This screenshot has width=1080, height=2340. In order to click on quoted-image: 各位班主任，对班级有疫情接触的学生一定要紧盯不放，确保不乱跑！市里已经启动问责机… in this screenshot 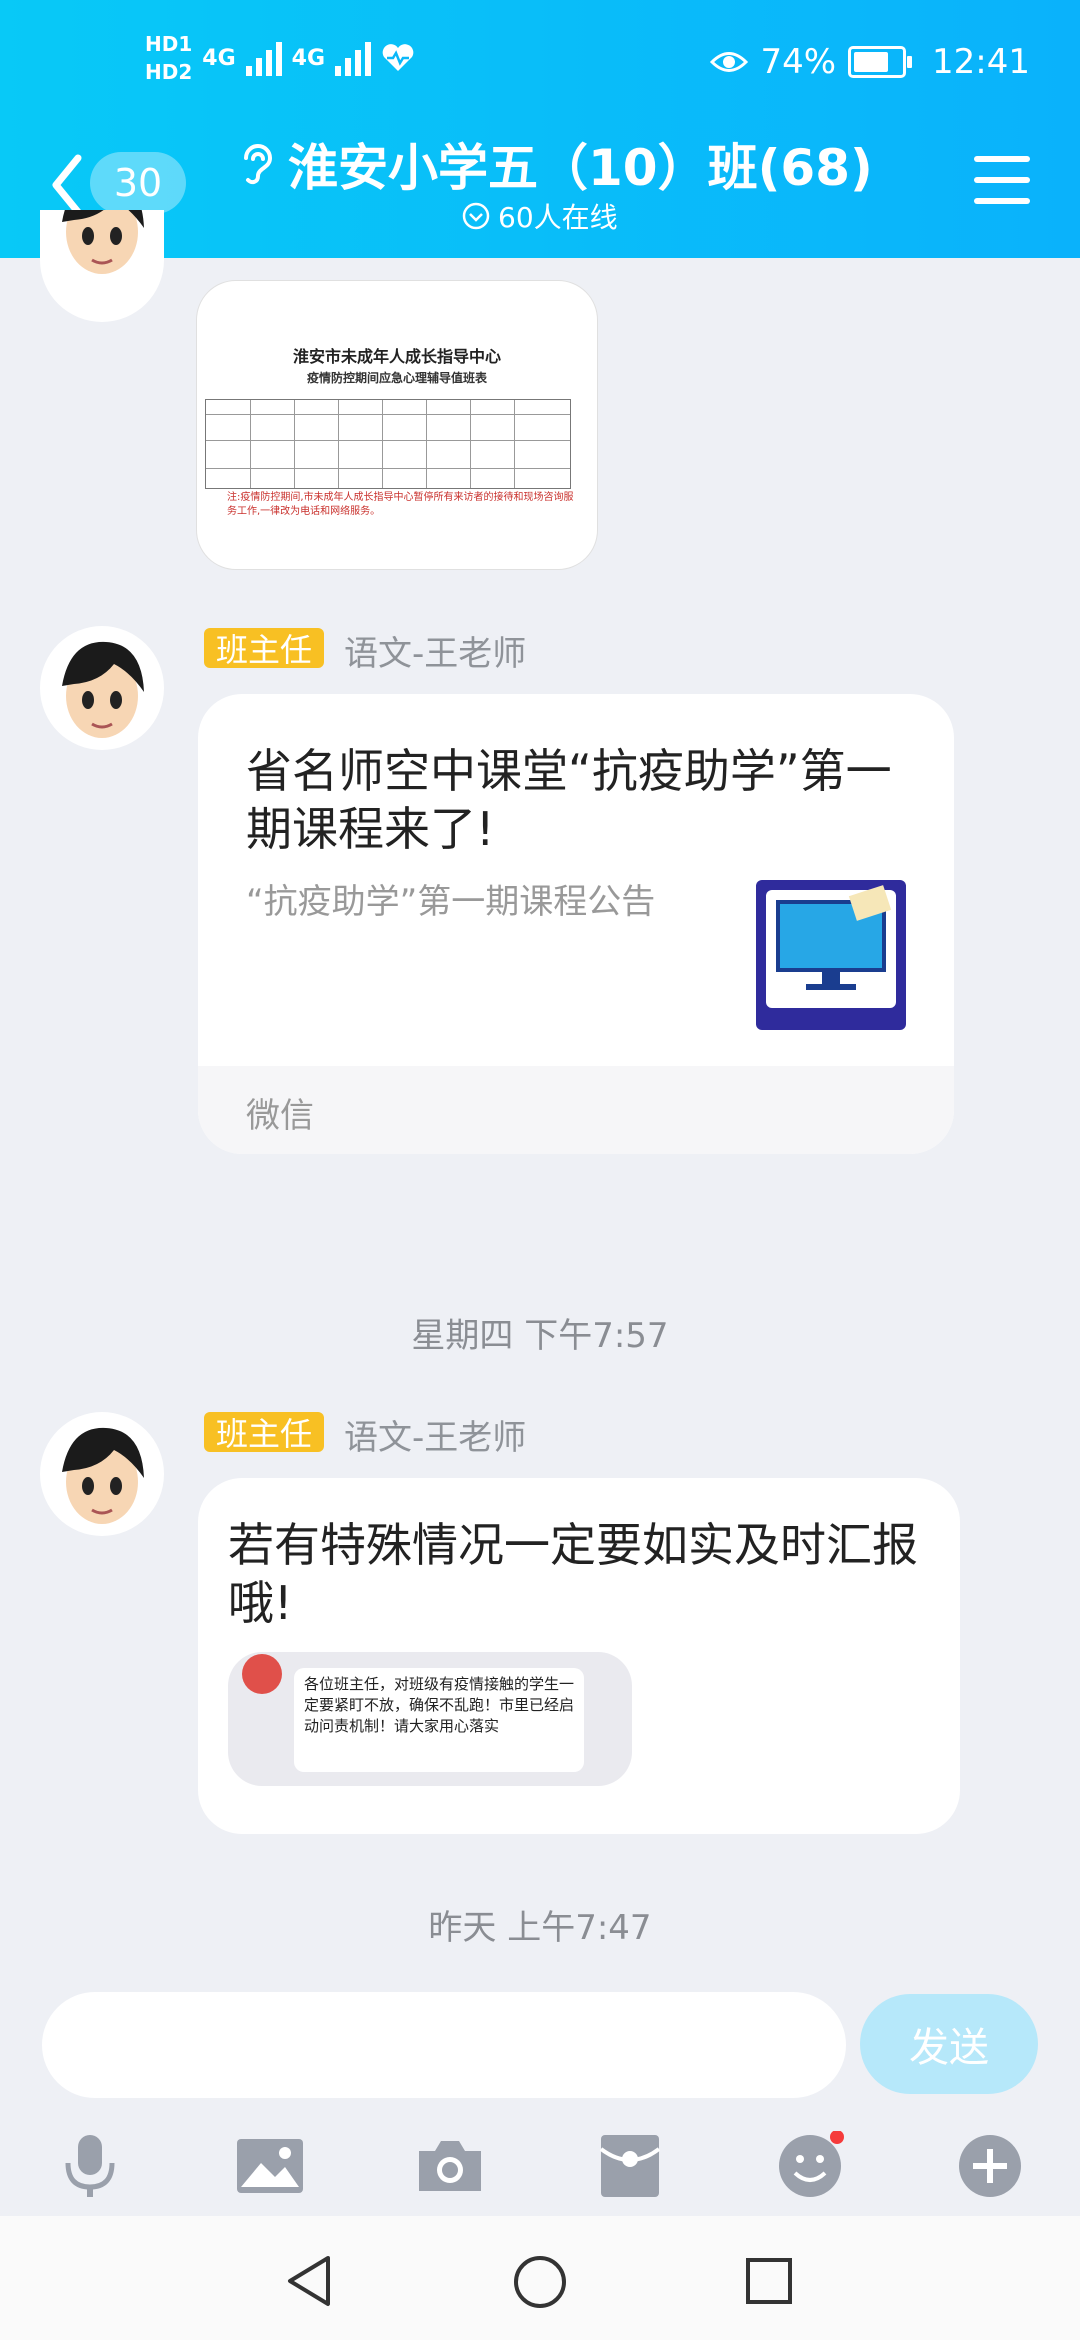, I will do `click(430, 1719)`.